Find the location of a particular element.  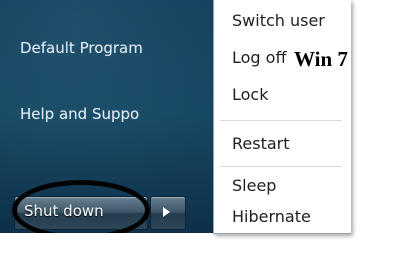

default-programs-item: Default Program is located at coordinates (81, 48).